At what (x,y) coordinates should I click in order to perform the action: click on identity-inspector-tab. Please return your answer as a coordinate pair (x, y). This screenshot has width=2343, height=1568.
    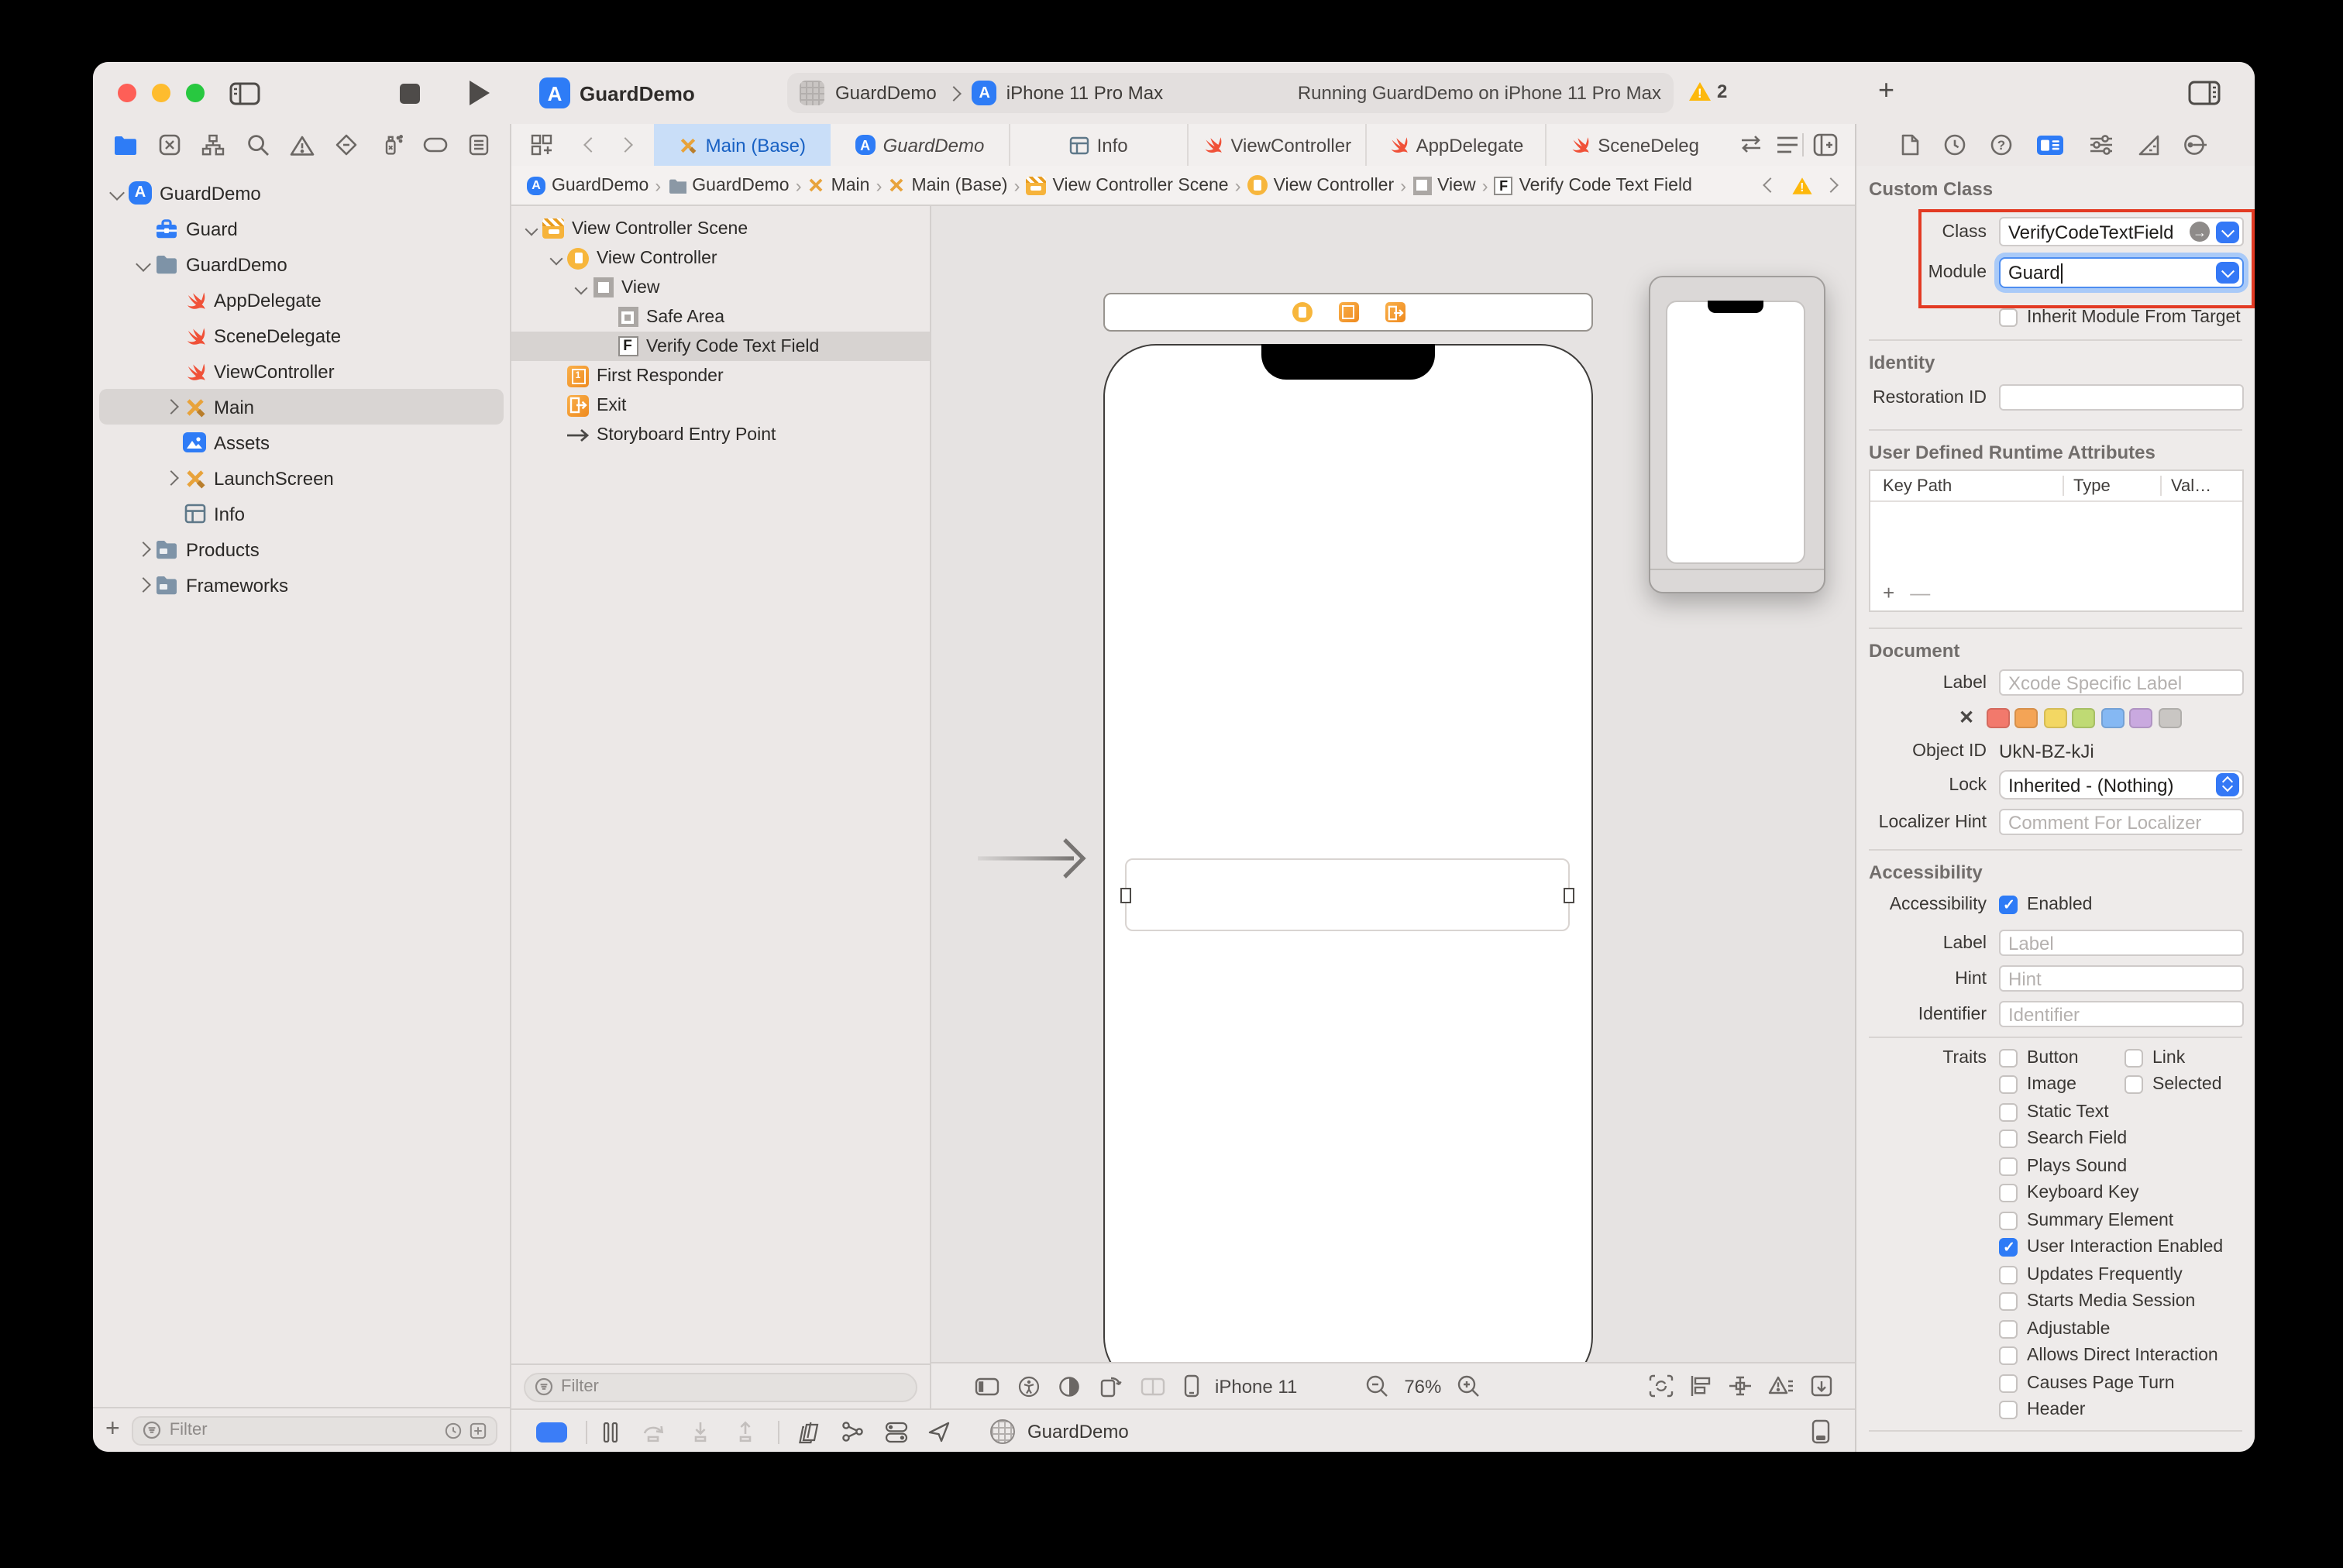
    Looking at the image, I should click on (2051, 144).